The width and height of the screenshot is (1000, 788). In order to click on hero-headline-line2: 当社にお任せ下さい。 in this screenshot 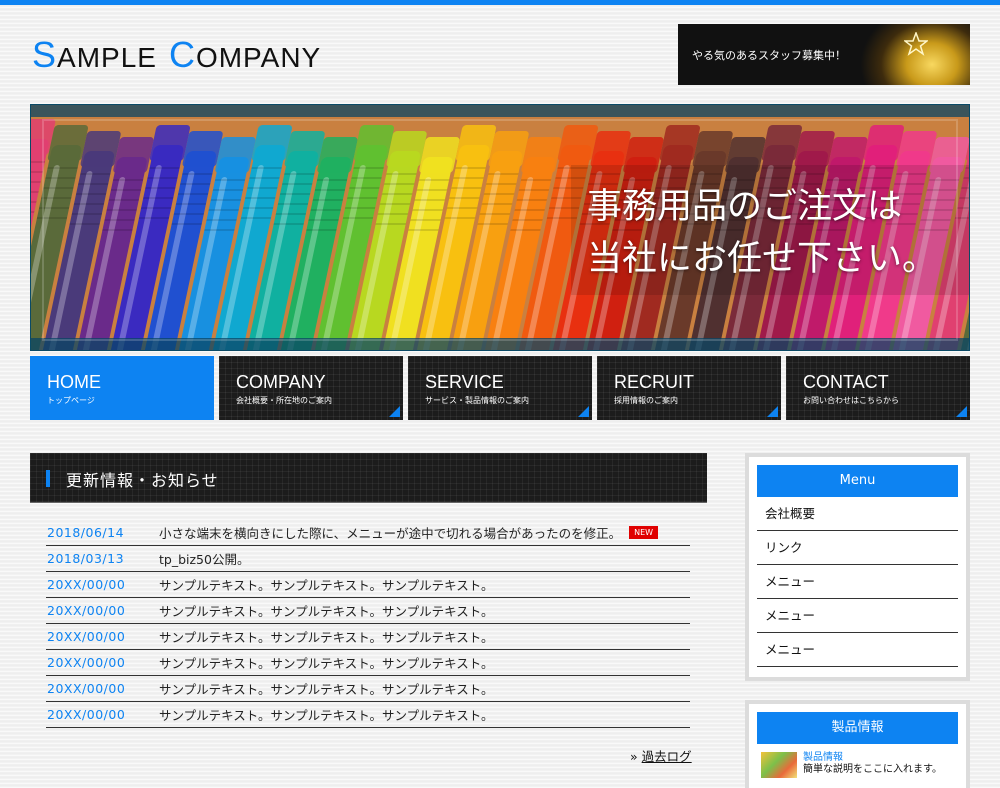, I will do `click(762, 259)`.